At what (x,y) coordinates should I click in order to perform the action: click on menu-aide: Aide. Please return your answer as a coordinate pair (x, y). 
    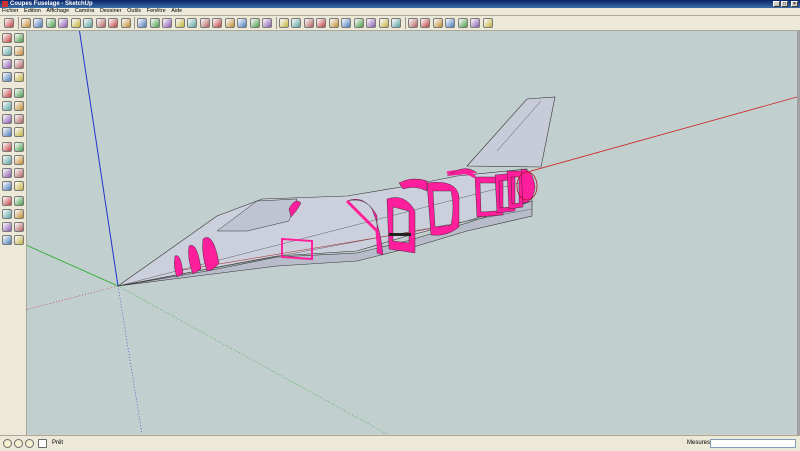
    Looking at the image, I should click on (176, 11).